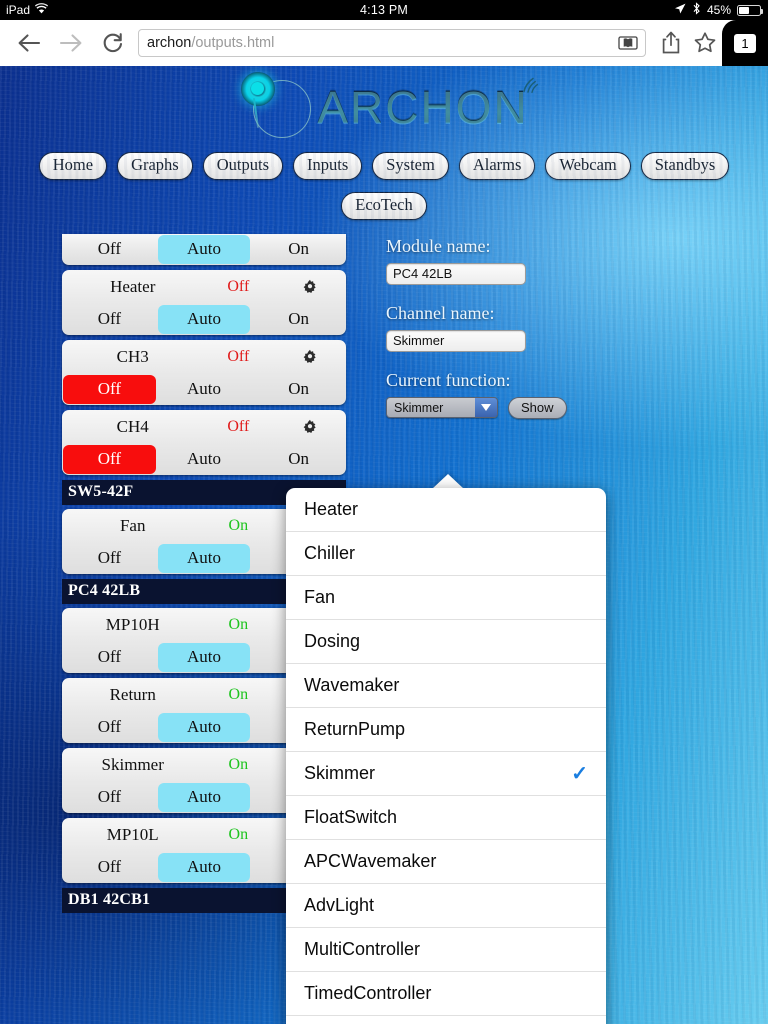  I want to click on chevron-down-icon, so click(486, 408).